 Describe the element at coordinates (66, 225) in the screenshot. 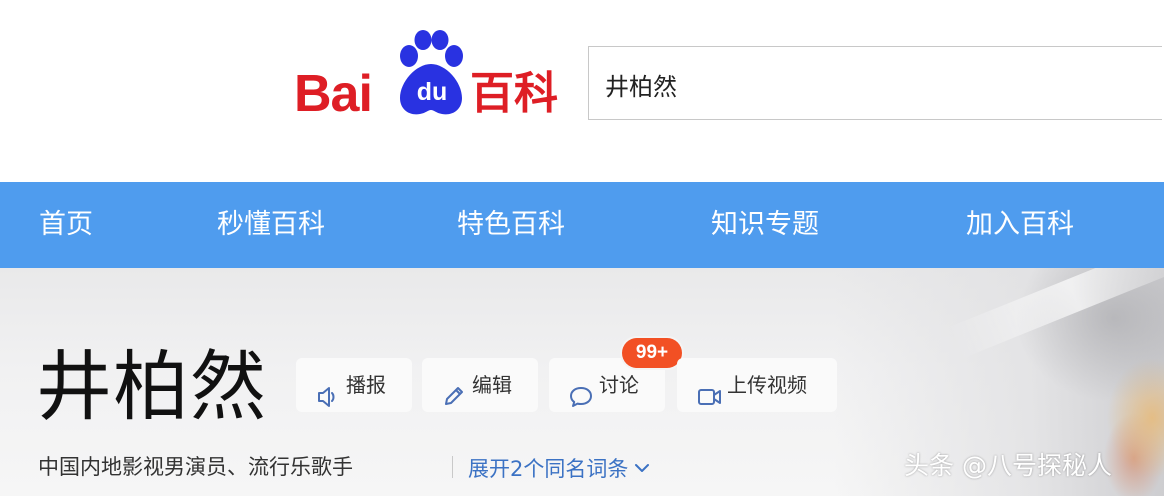

I see `nav-item-home: 首页` at that location.